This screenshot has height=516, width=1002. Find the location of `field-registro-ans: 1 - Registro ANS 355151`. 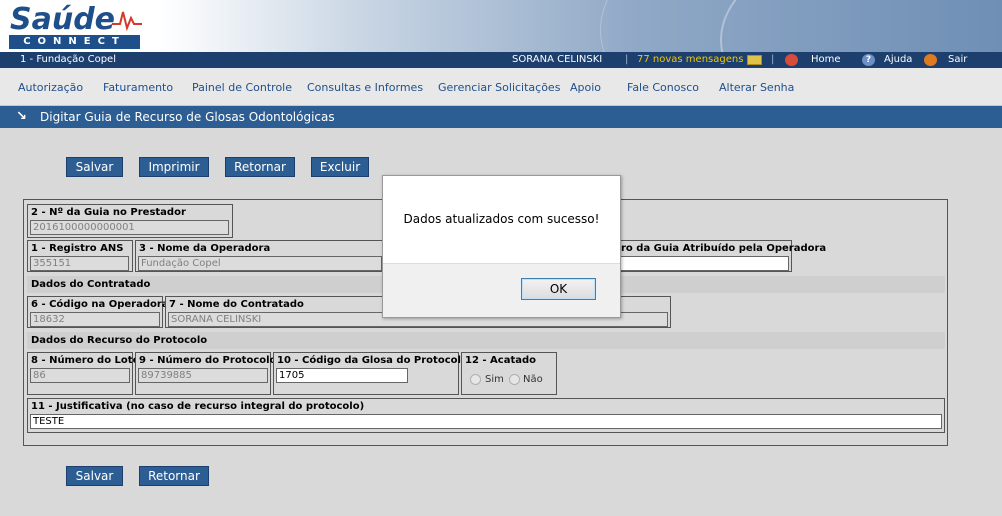

field-registro-ans: 1 - Registro ANS 355151 is located at coordinates (80, 256).